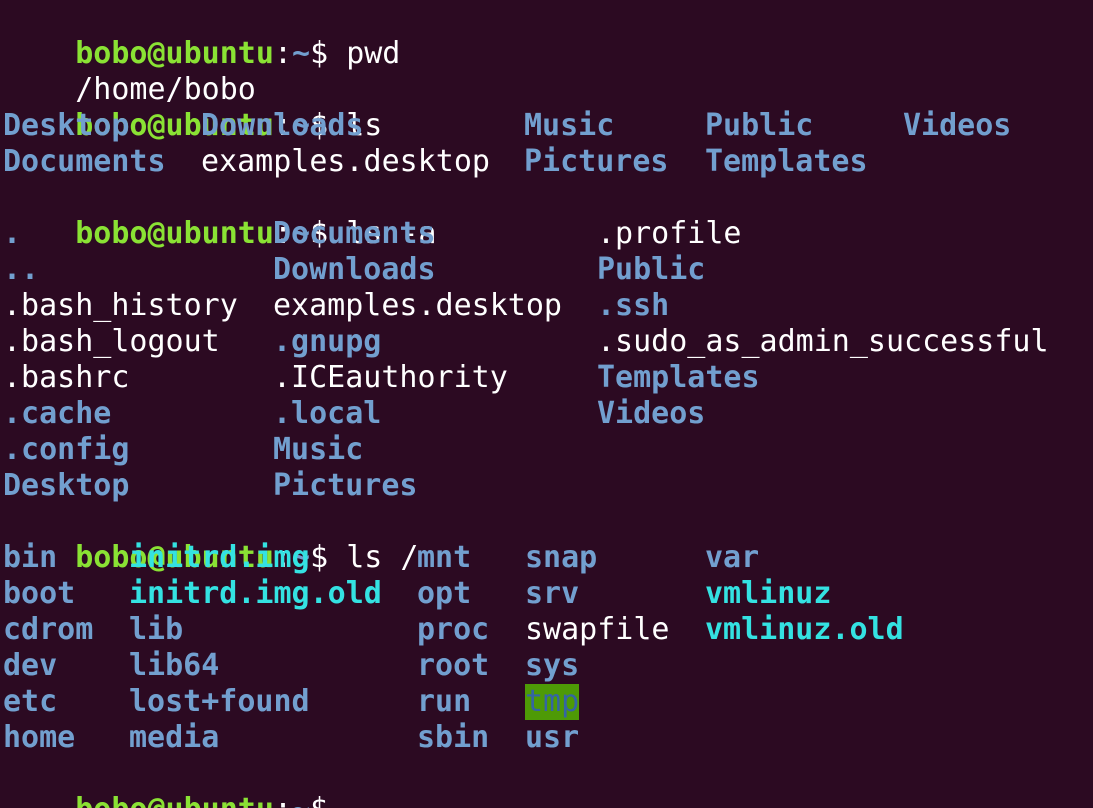 Image resolution: width=1093 pixels, height=808 pixels. What do you see at coordinates (453, 665) in the screenshot?
I see `listing-entry-dir: root` at bounding box center [453, 665].